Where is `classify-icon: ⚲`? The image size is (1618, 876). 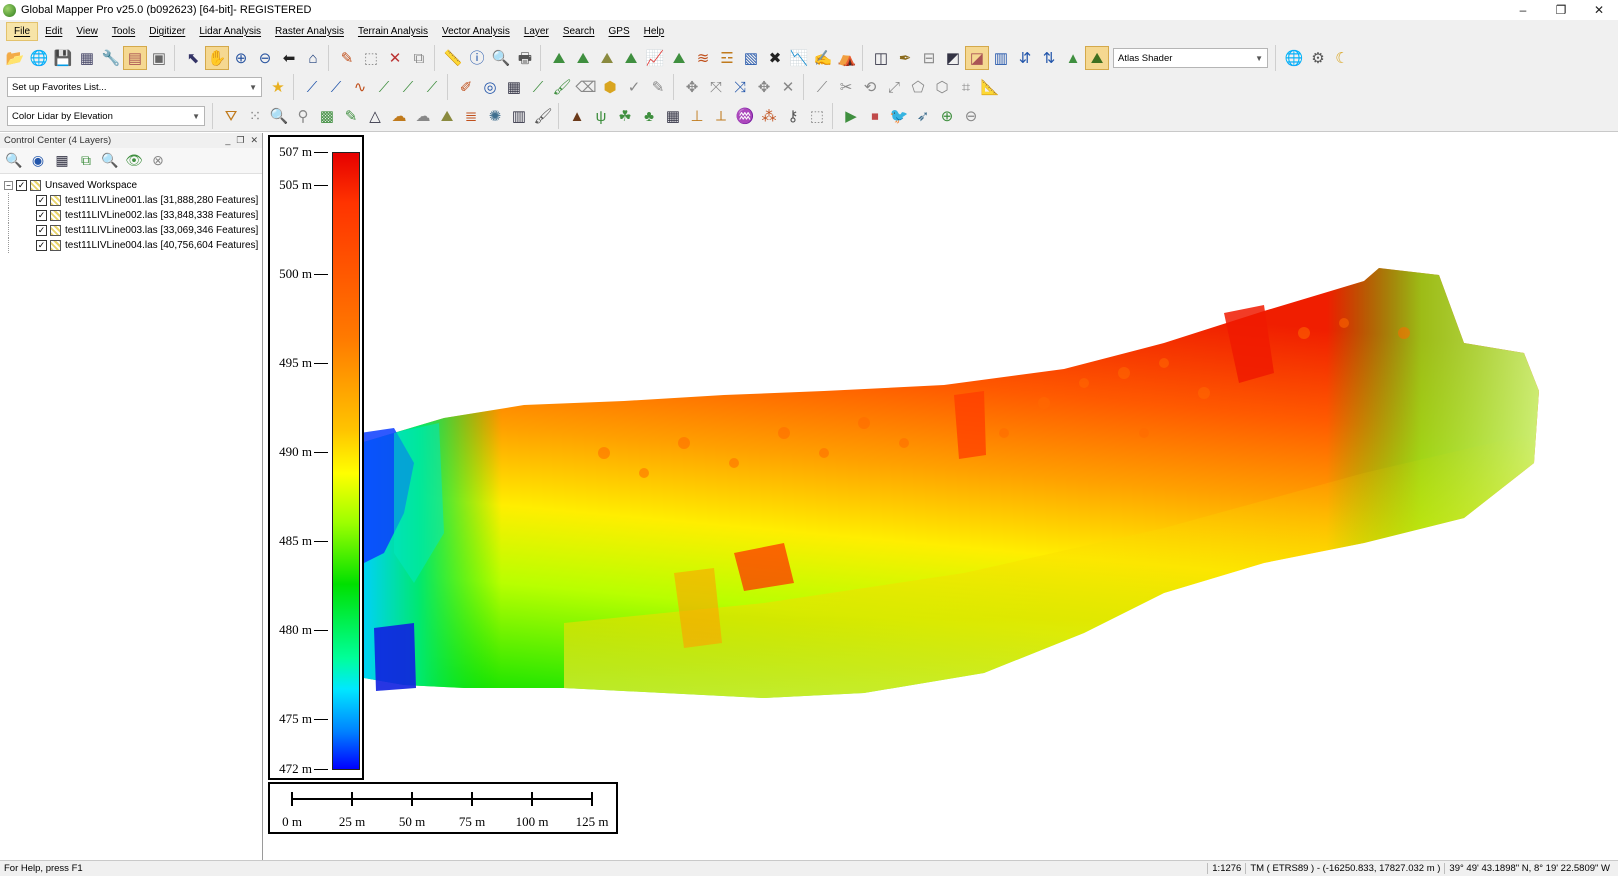 classify-icon: ⚲ is located at coordinates (303, 116).